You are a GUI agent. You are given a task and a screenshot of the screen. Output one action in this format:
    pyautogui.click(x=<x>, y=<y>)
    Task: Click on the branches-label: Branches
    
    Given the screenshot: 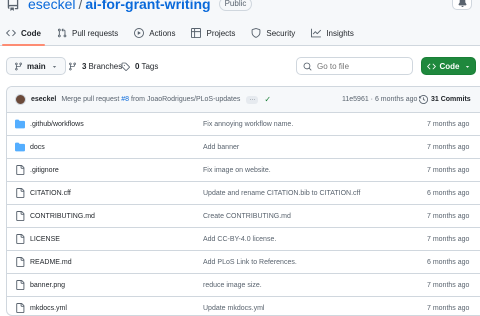 What is the action you would take?
    pyautogui.click(x=105, y=66)
    